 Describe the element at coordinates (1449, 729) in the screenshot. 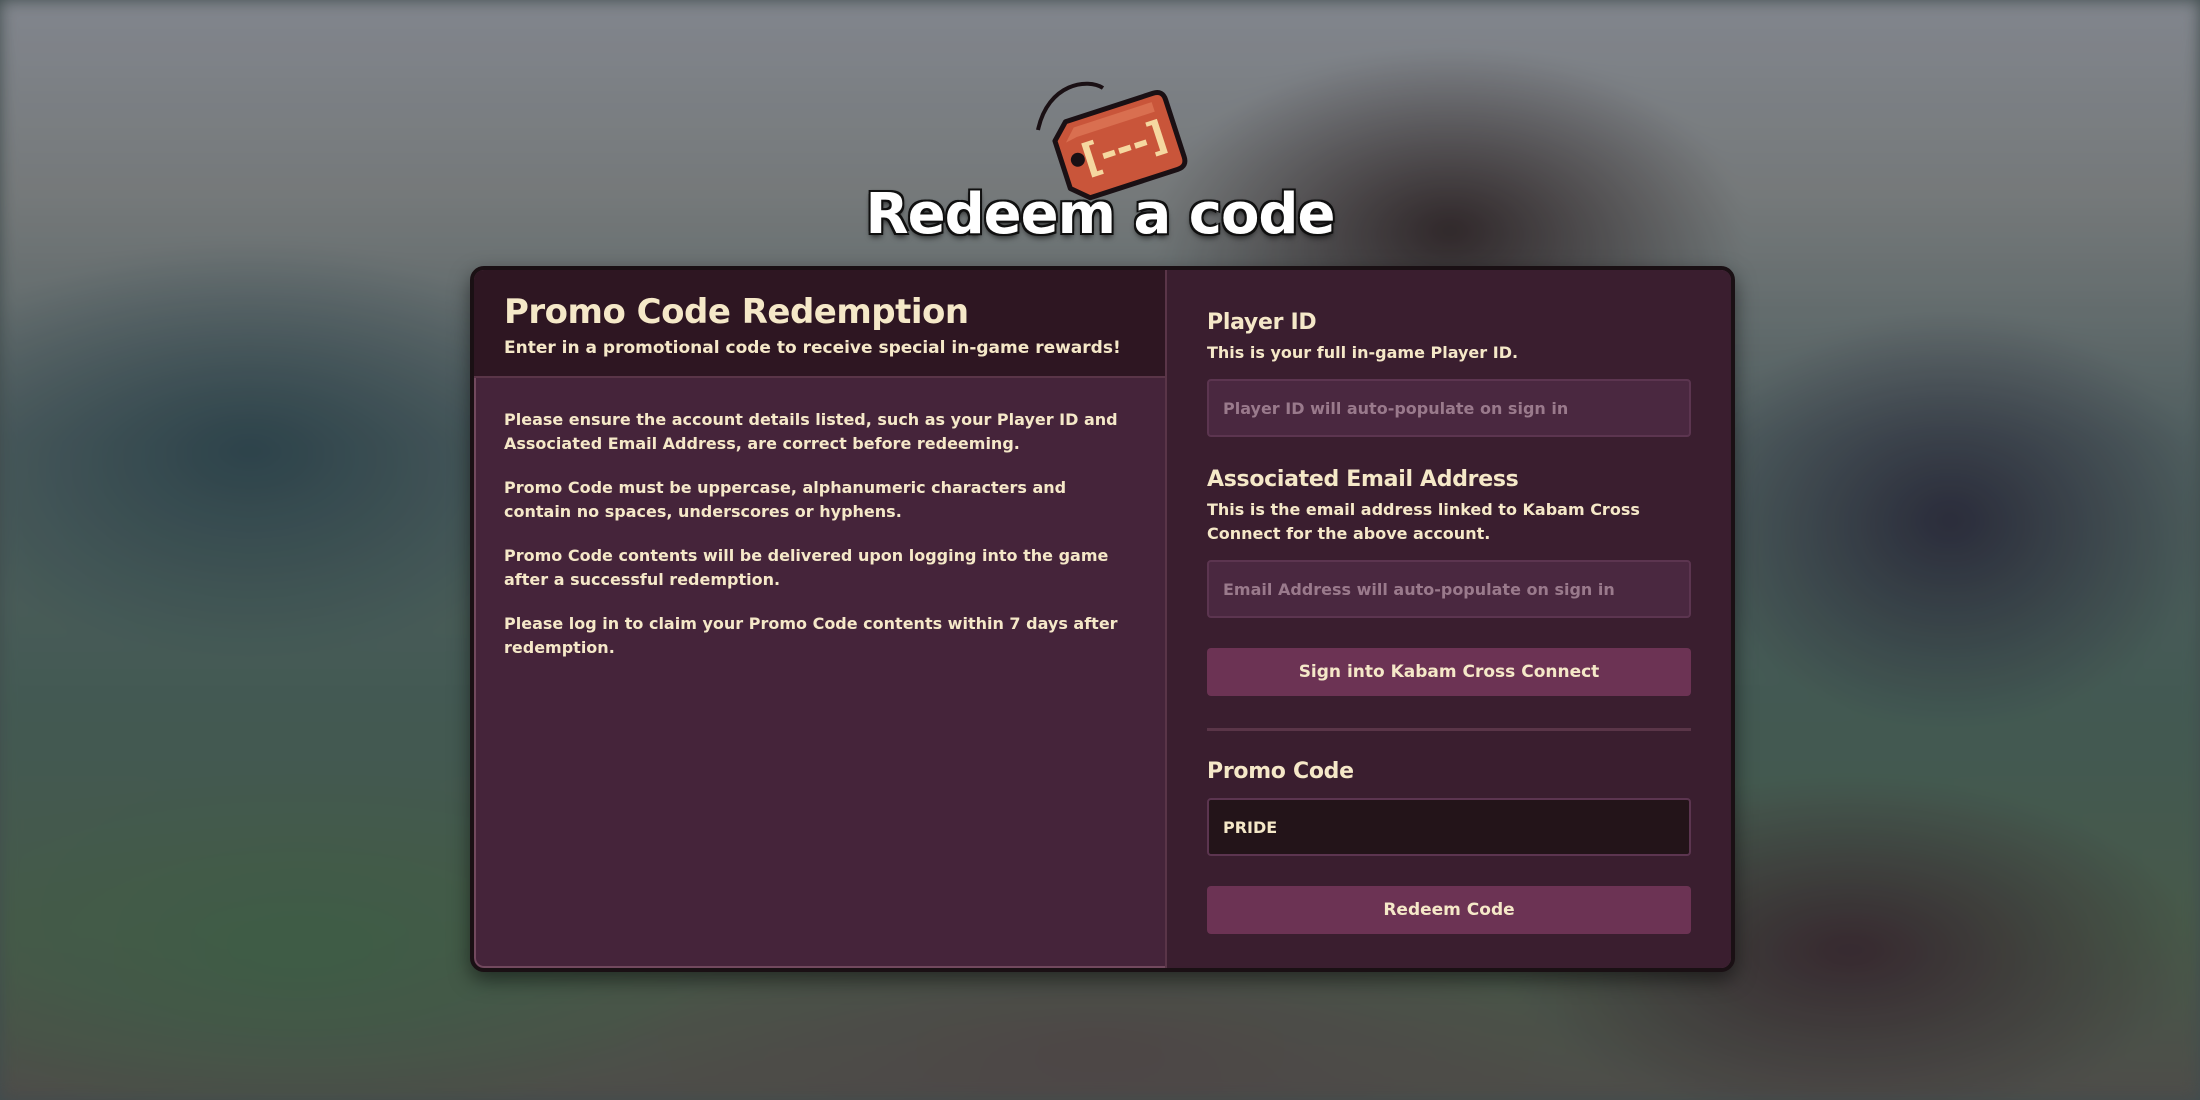

I see `form-divider` at that location.